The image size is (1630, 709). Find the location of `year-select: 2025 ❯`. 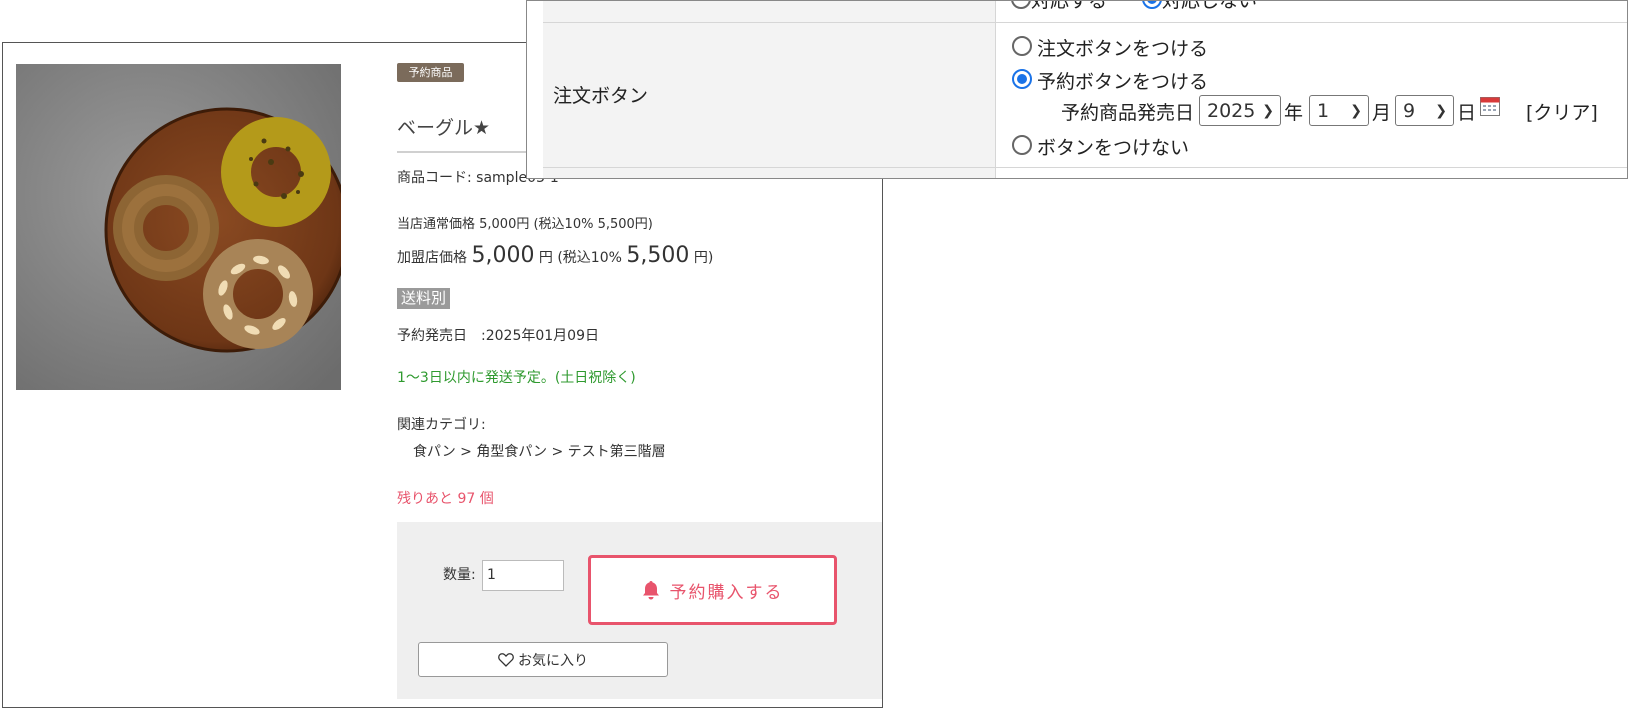

year-select: 2025 ❯ is located at coordinates (1240, 110).